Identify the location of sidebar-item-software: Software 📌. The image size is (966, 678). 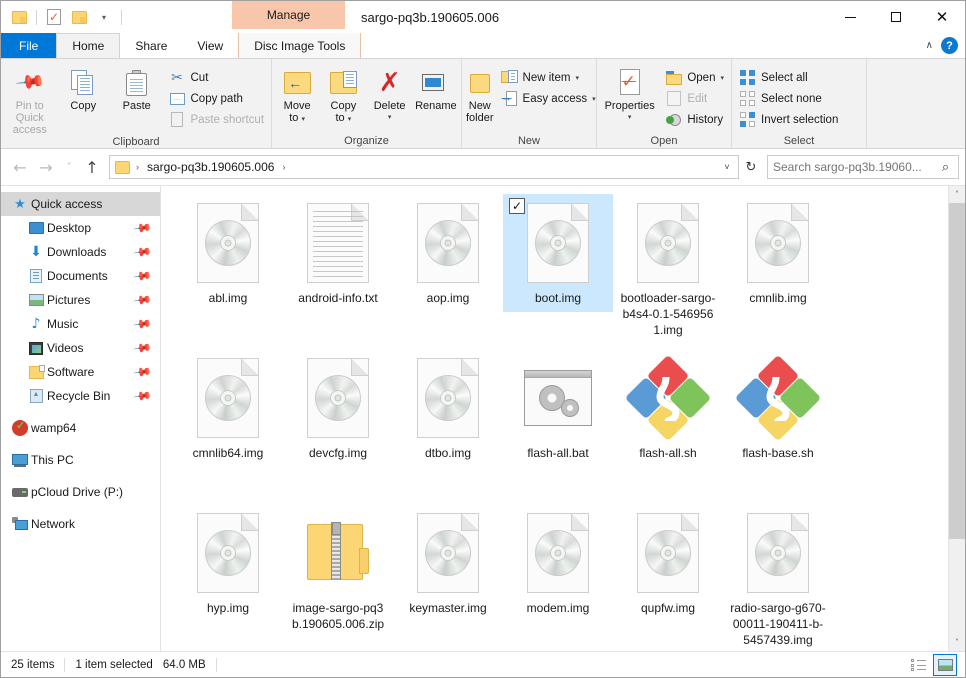
(80, 372).